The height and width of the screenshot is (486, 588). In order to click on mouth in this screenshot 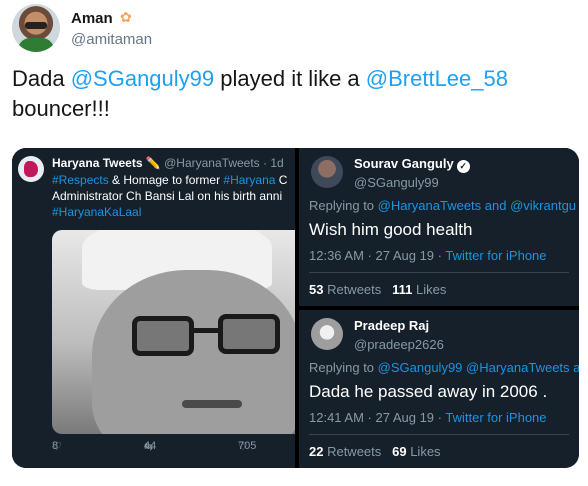, I will do `click(212, 404)`.